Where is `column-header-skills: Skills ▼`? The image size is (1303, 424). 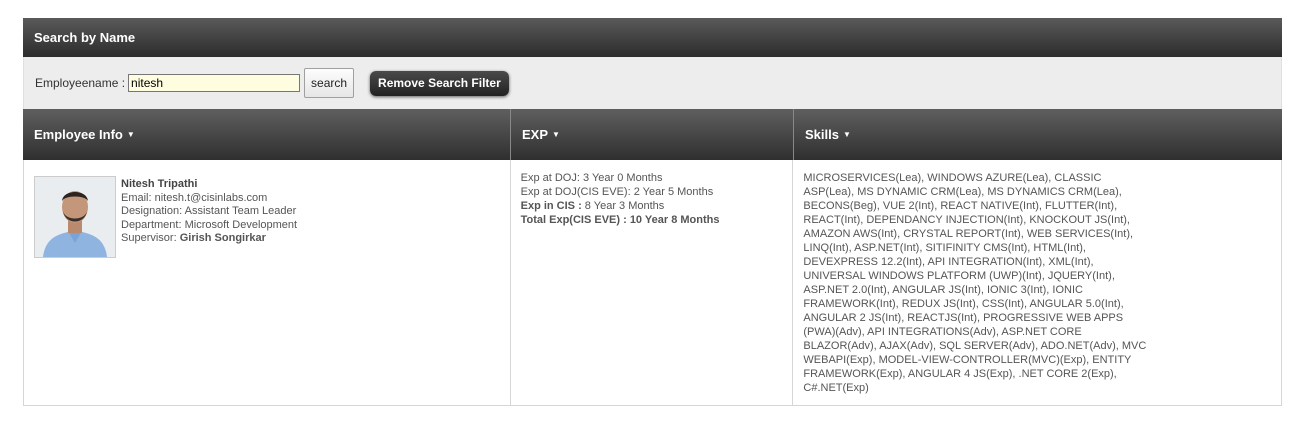 column-header-skills: Skills ▼ is located at coordinates (1038, 134).